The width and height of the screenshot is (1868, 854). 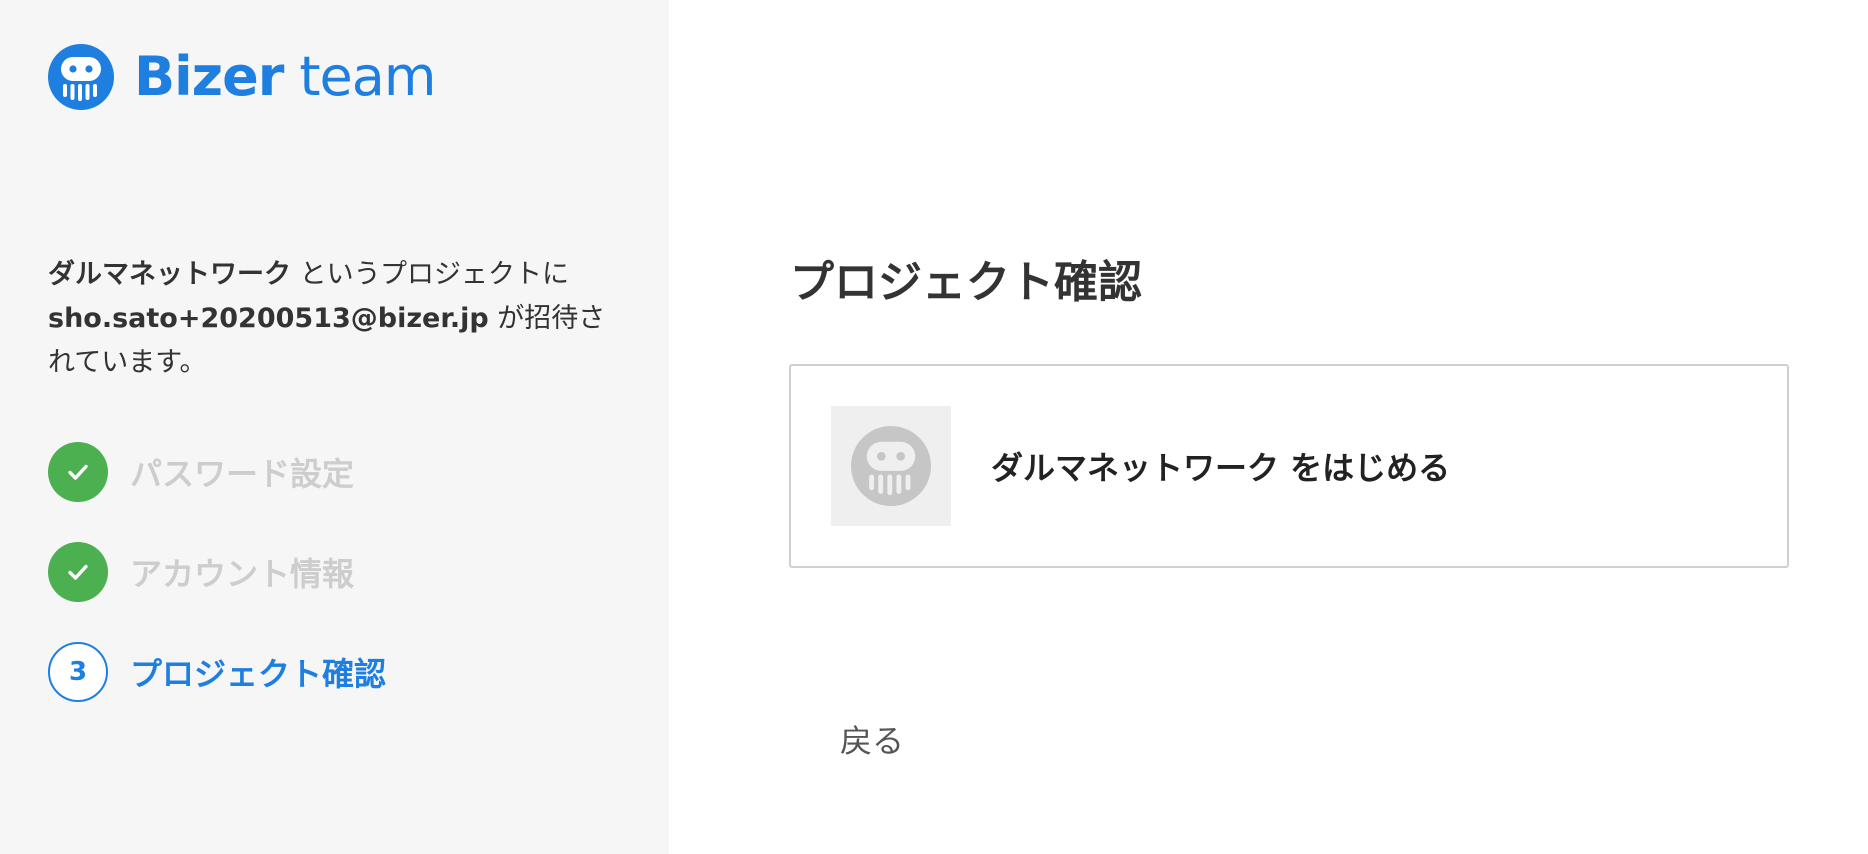 I want to click on step-project: 3 プロジェクト確認, so click(x=217, y=672).